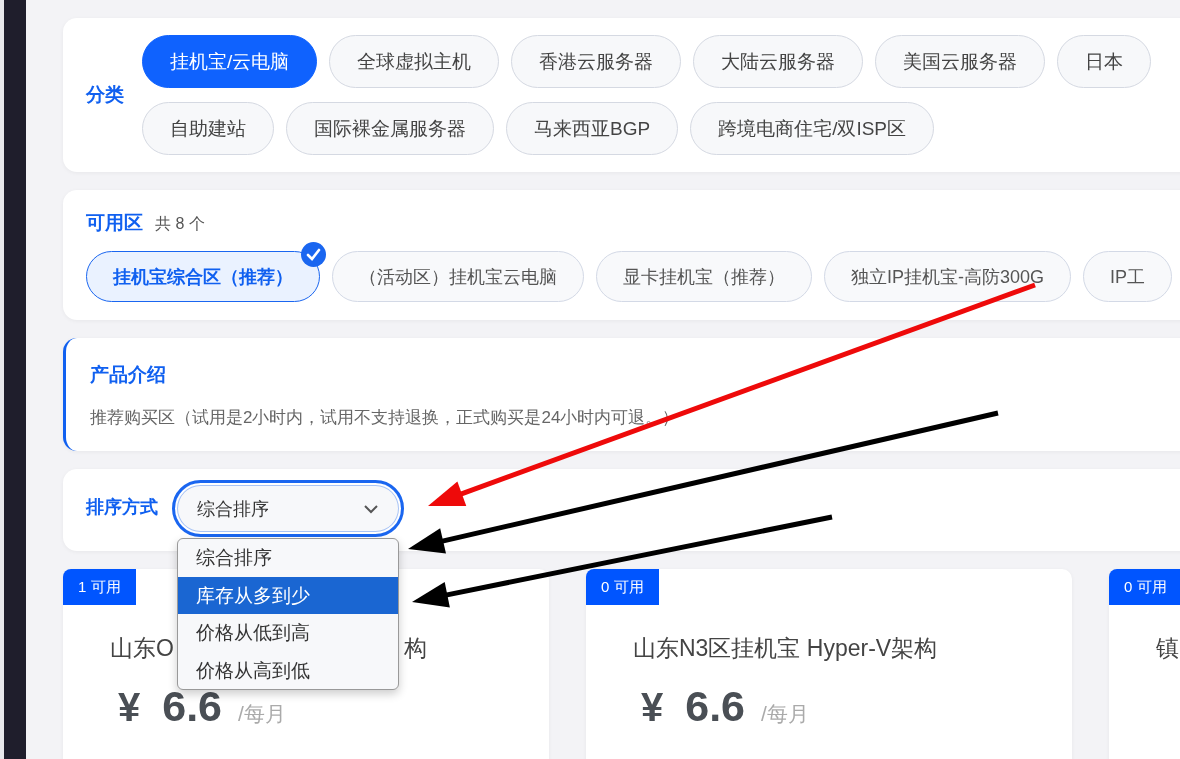 Image resolution: width=1180 pixels, height=759 pixels. I want to click on sort-option: 库存从多到少, so click(288, 595).